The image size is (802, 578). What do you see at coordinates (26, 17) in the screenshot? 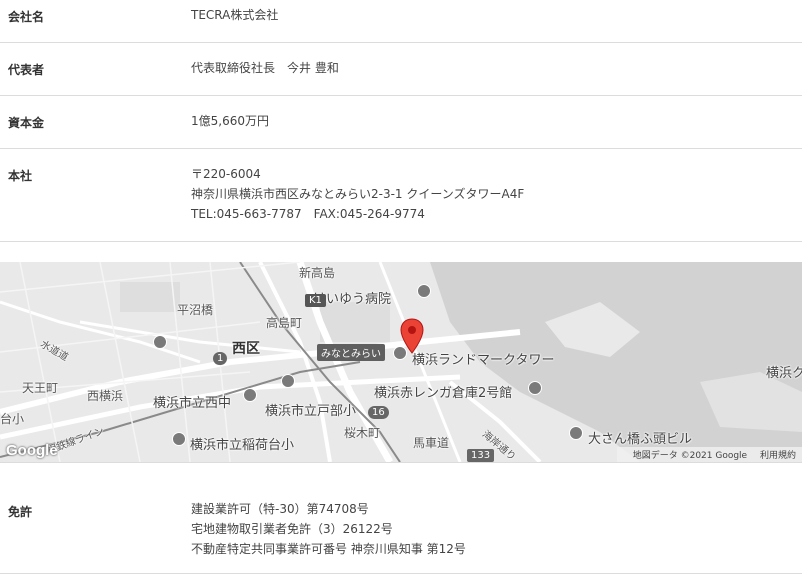
I see `company-name-label: 会社名` at bounding box center [26, 17].